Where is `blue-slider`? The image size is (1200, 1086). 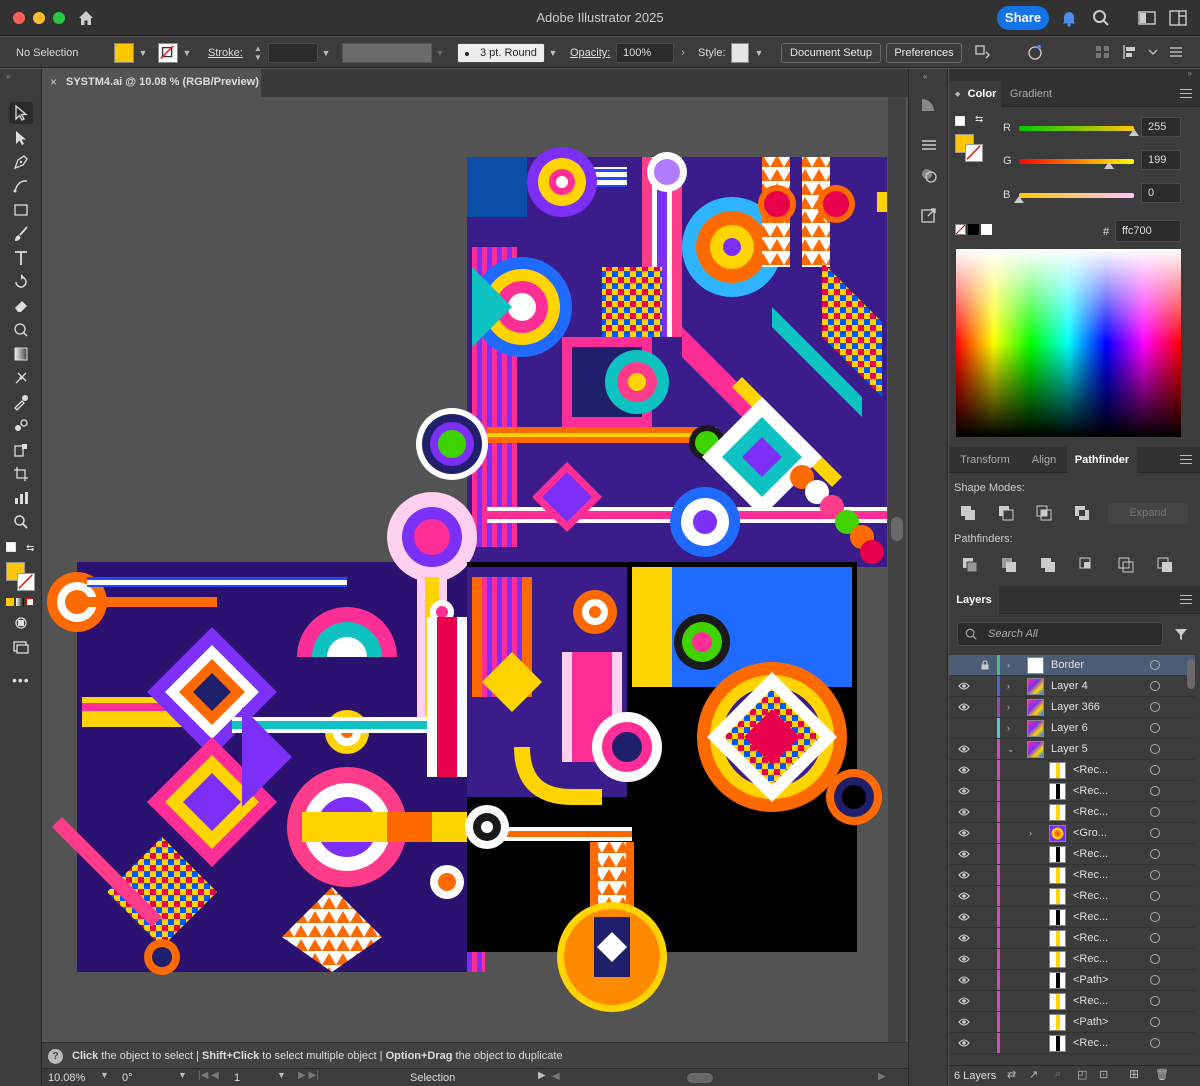 blue-slider is located at coordinates (1076, 195).